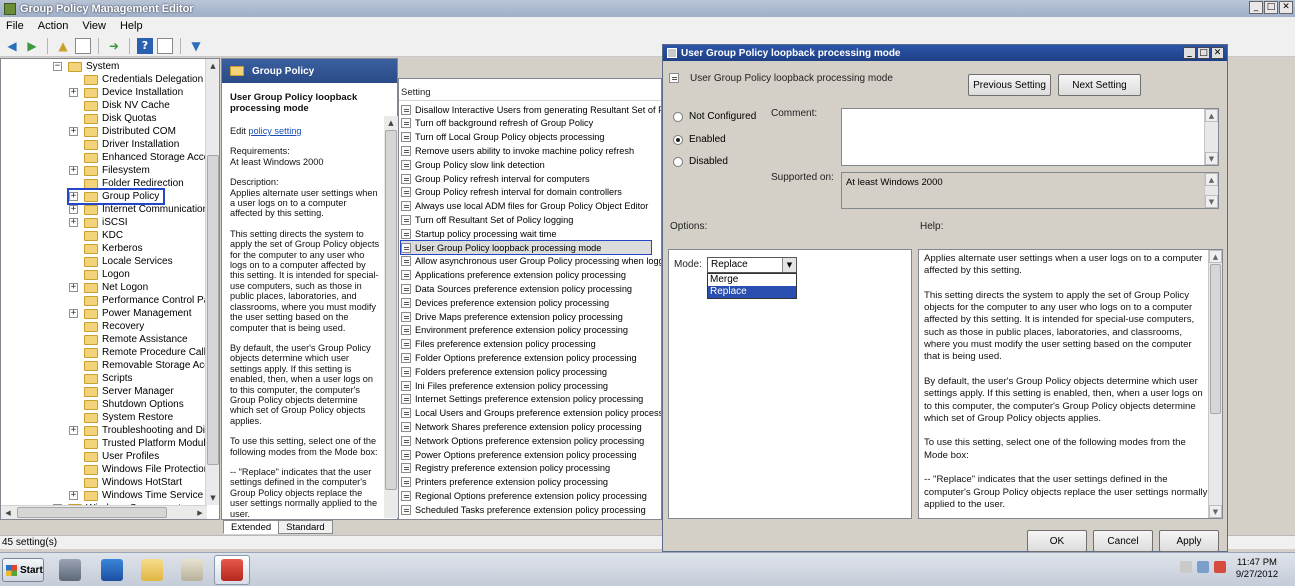 The height and width of the screenshot is (586, 1295). Describe the element at coordinates (1256, 7) in the screenshot. I see `minimize-button: _` at that location.